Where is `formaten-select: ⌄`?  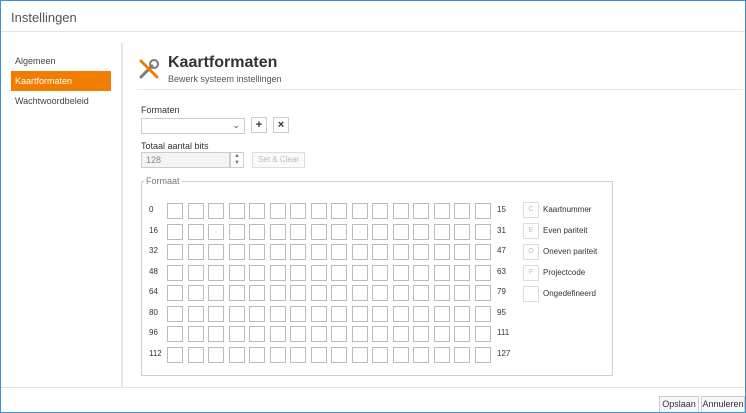 formaten-select: ⌄ is located at coordinates (193, 126).